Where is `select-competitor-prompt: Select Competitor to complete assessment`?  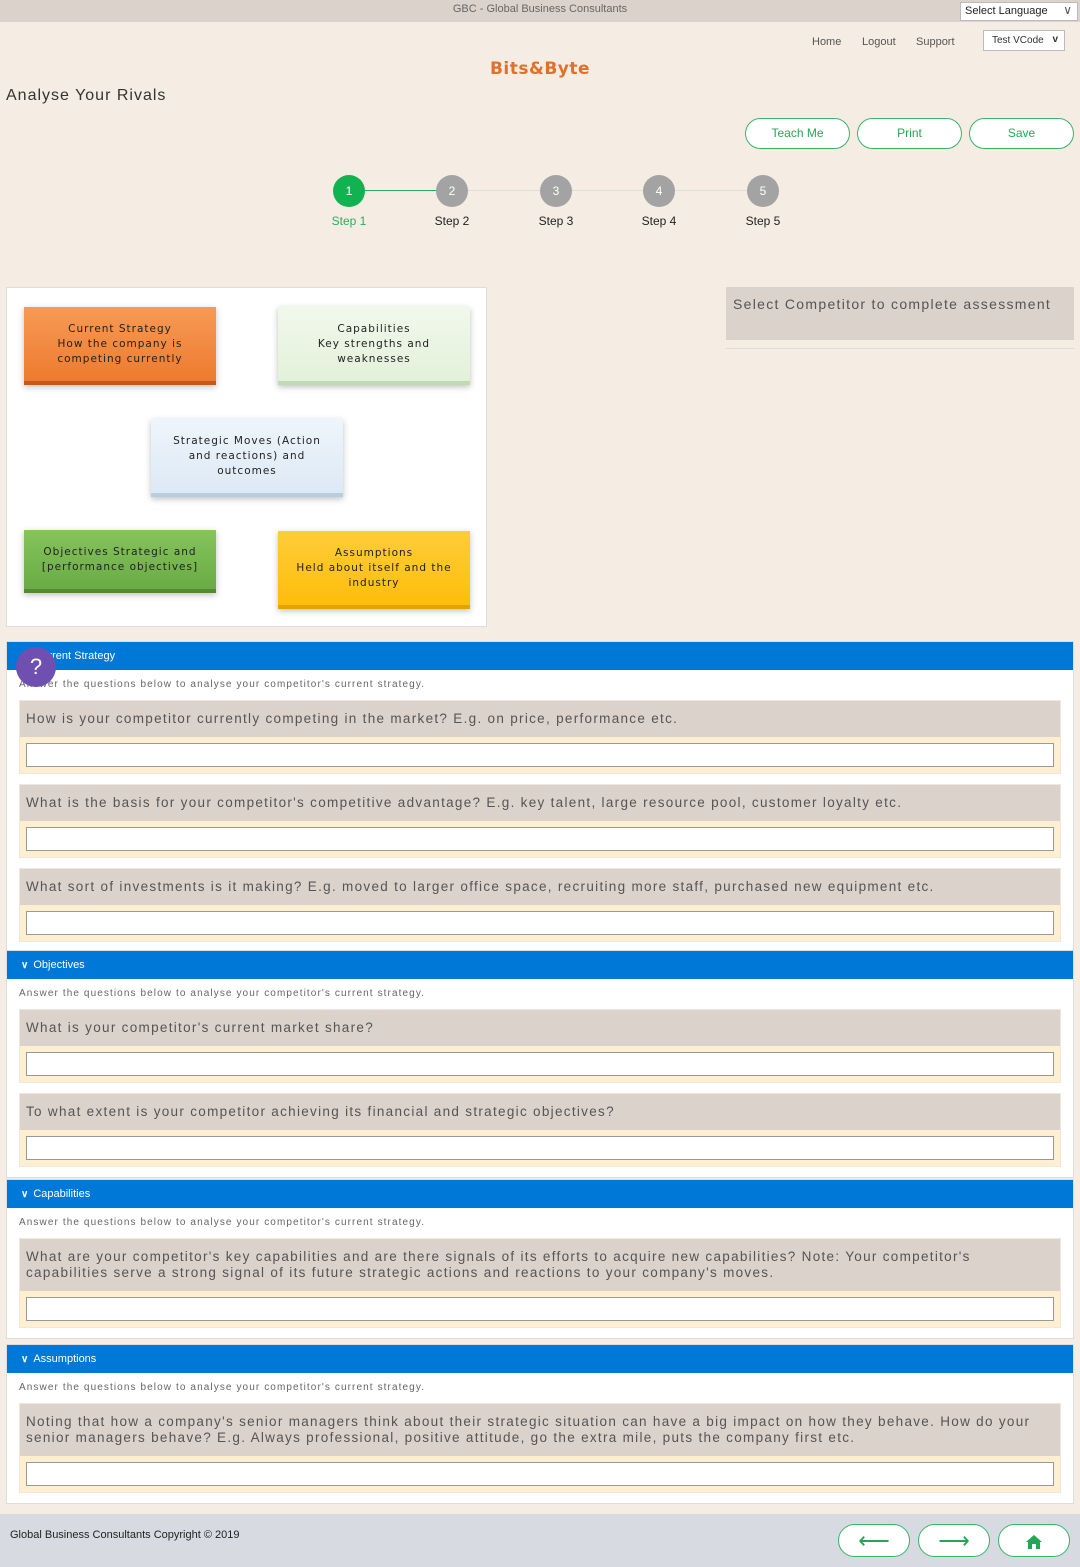 select-competitor-prompt: Select Competitor to complete assessment is located at coordinates (900, 313).